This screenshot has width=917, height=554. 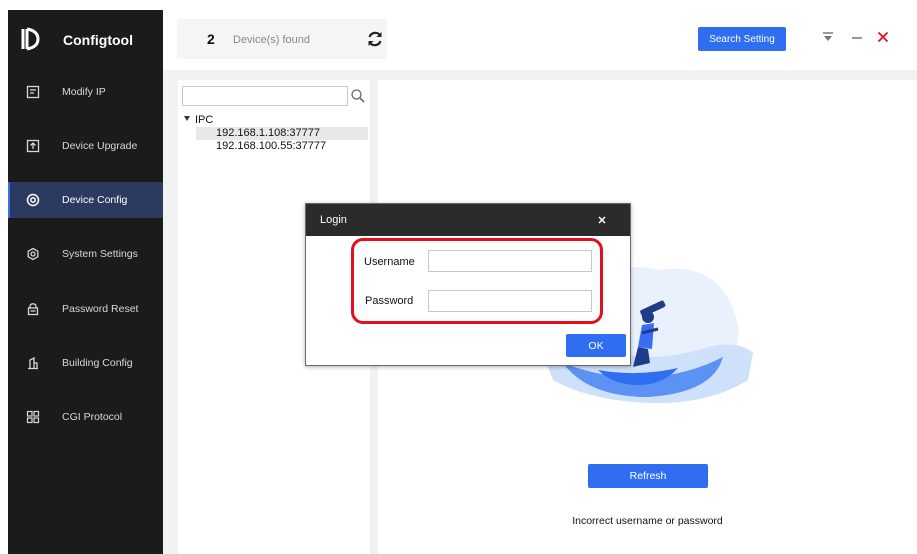 I want to click on configtool-logo-icon, so click(x=30, y=39).